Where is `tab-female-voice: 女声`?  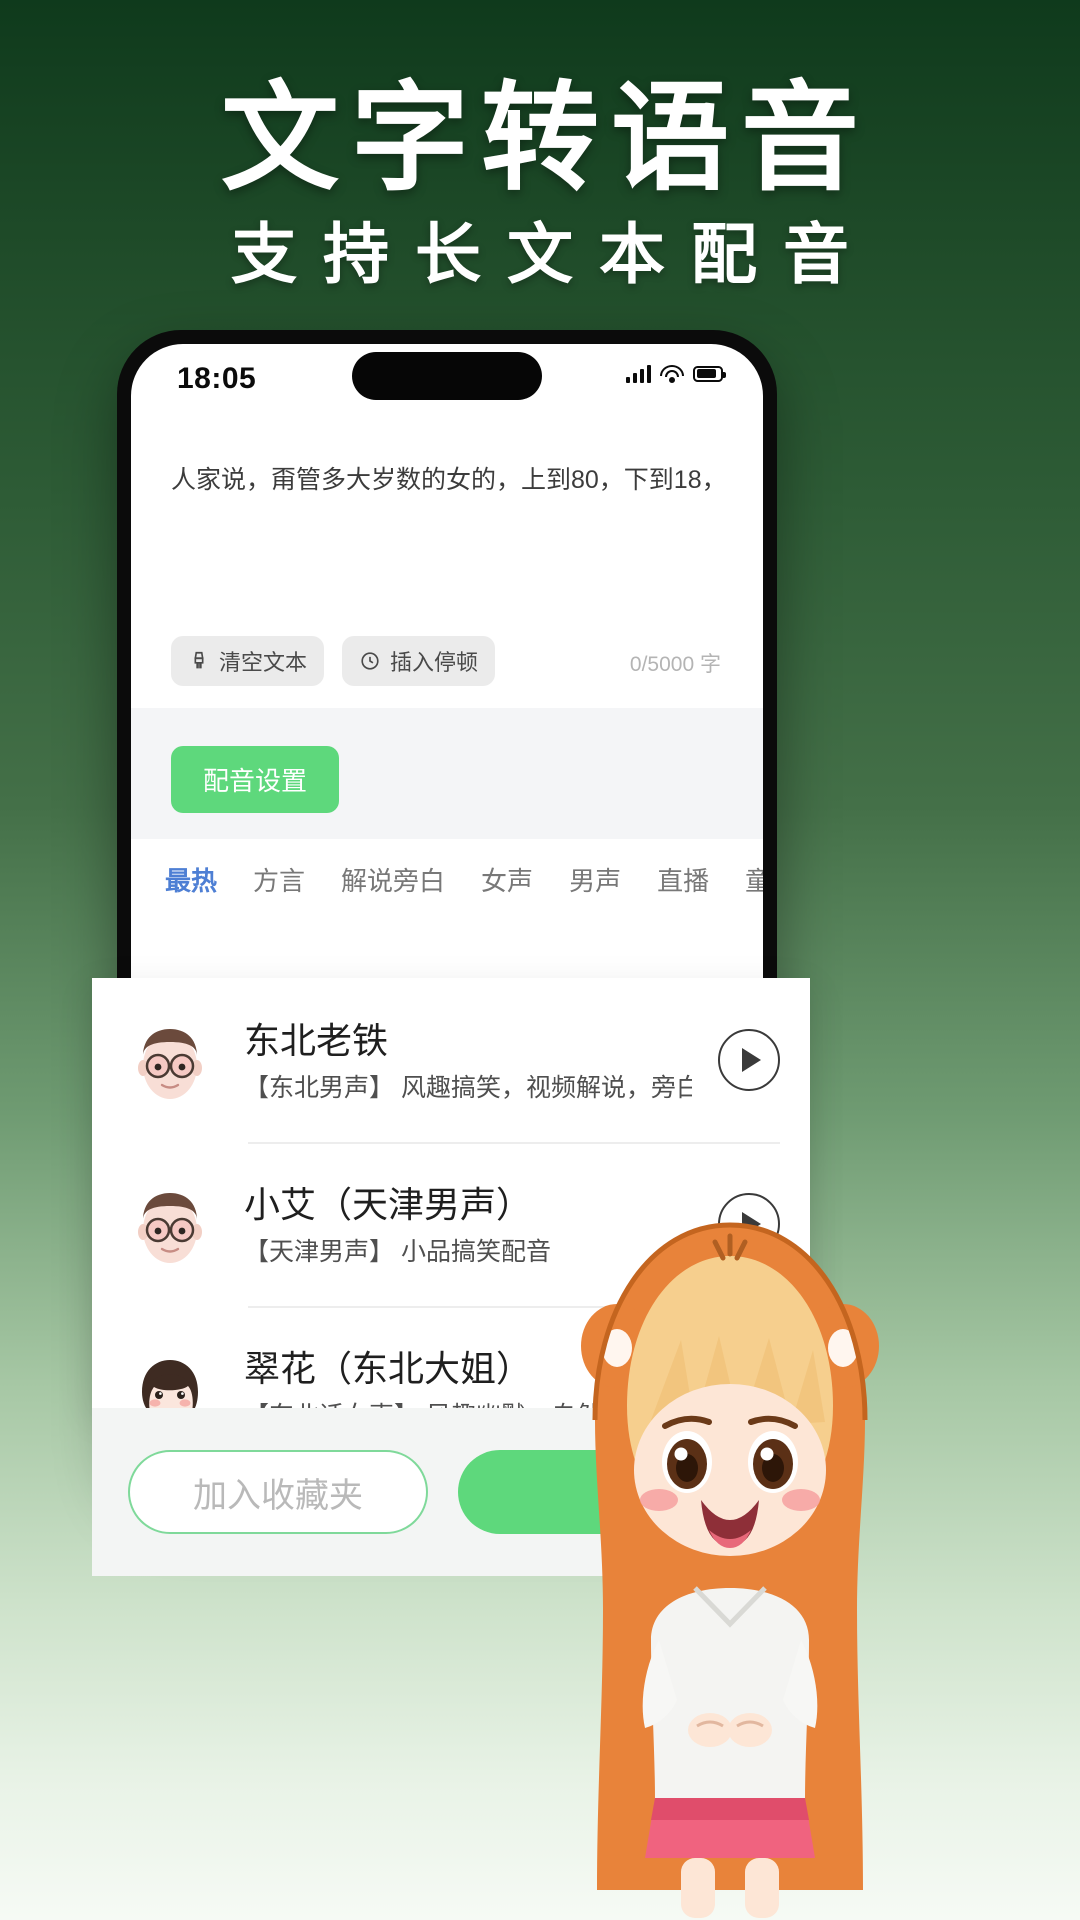
tab-female-voice: 女声 is located at coordinates (507, 879).